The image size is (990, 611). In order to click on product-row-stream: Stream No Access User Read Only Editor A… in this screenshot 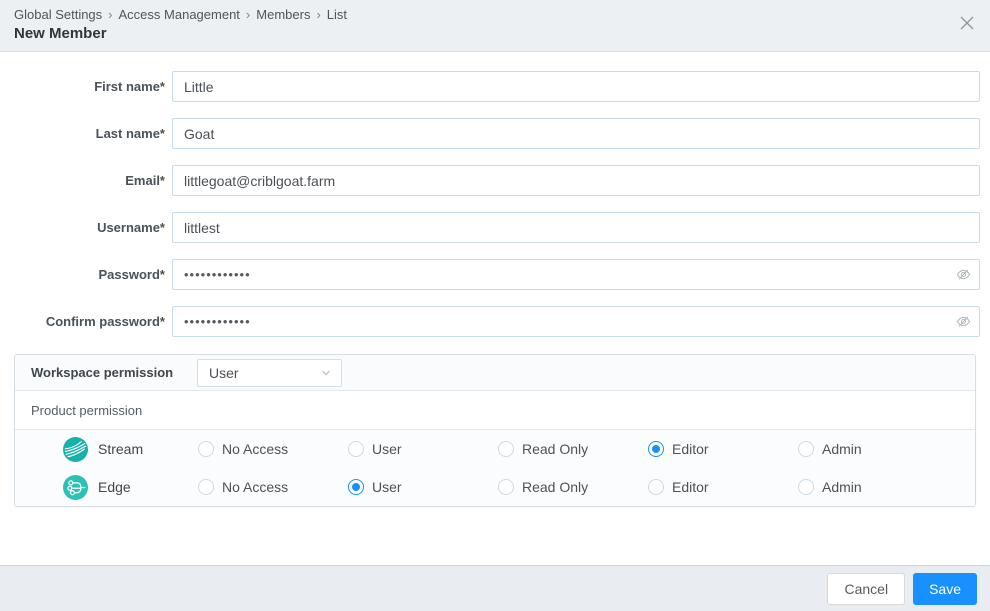, I will do `click(495, 449)`.